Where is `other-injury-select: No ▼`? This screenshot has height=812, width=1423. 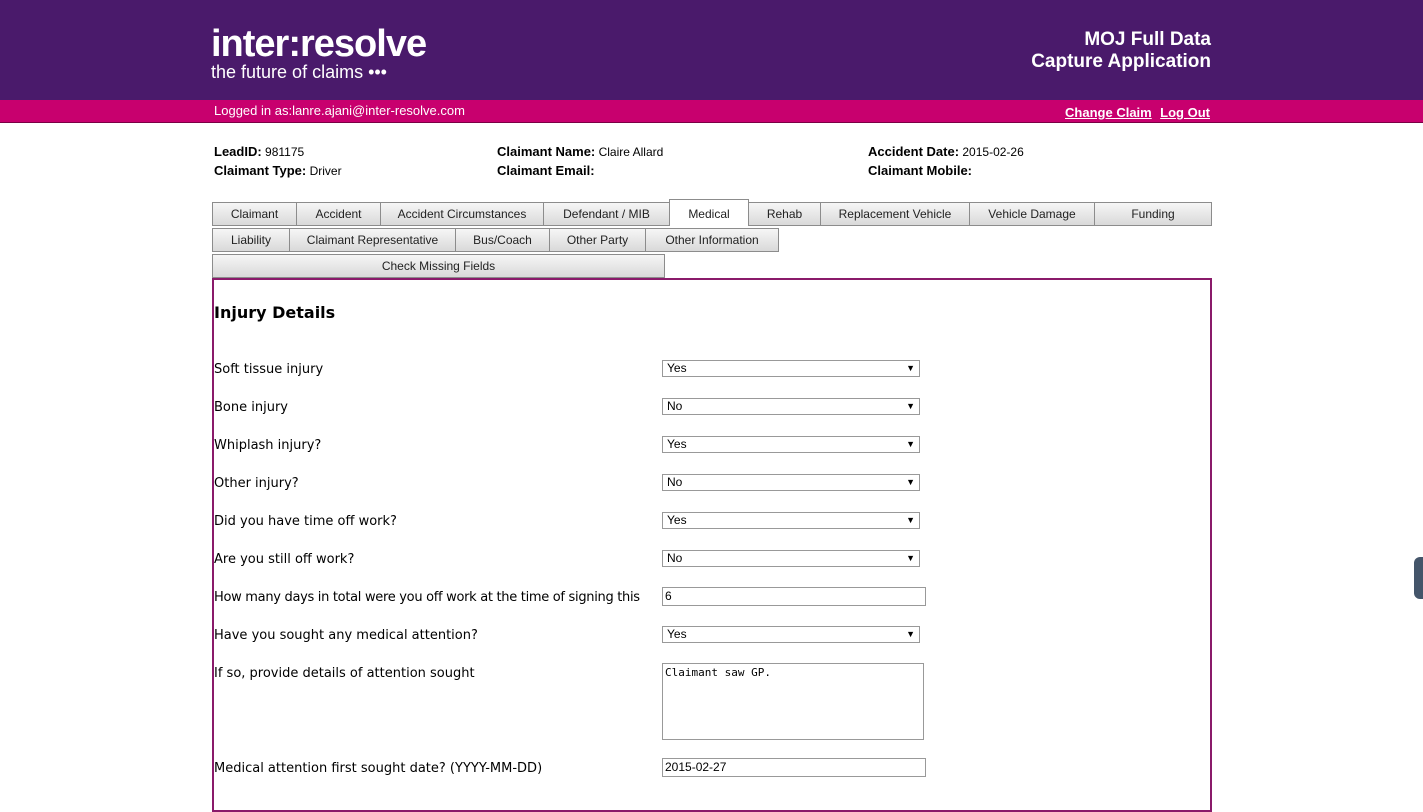 other-injury-select: No ▼ is located at coordinates (791, 482).